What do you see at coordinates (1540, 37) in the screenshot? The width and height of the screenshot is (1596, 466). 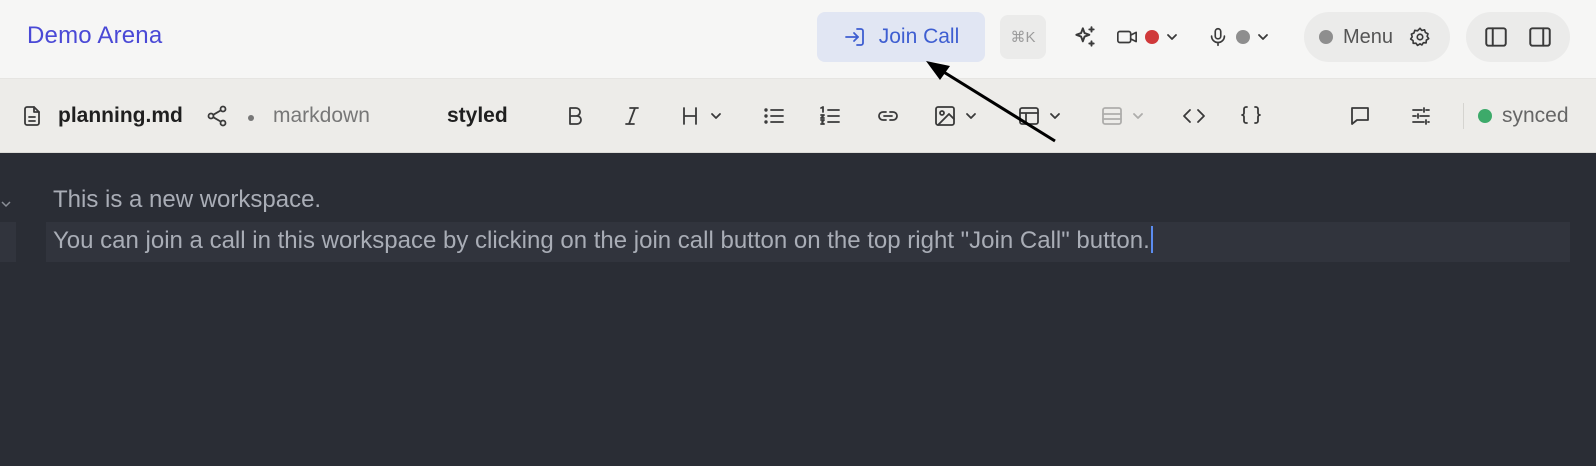 I see `right-sidebar-toggle-icon` at bounding box center [1540, 37].